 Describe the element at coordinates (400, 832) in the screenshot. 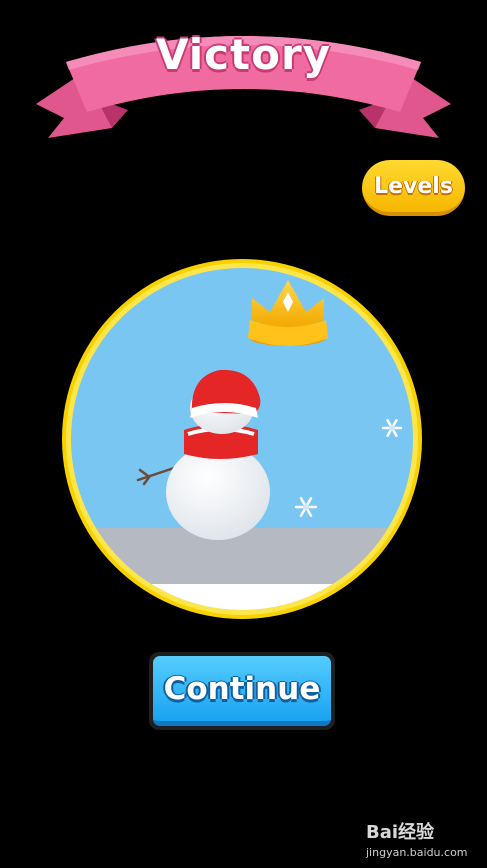

I see `watermark-logo: Bai经验` at that location.